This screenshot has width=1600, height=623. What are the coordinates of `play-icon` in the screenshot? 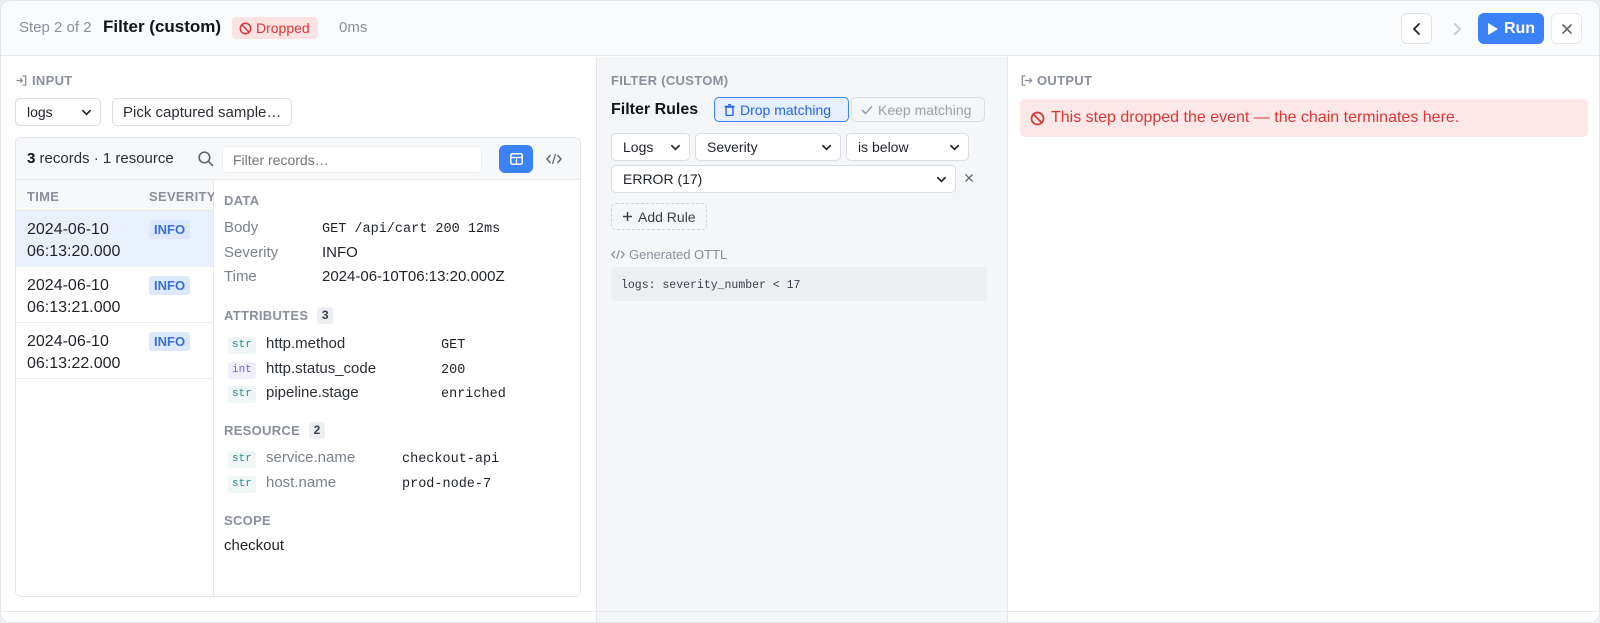 It's located at (1492, 28).